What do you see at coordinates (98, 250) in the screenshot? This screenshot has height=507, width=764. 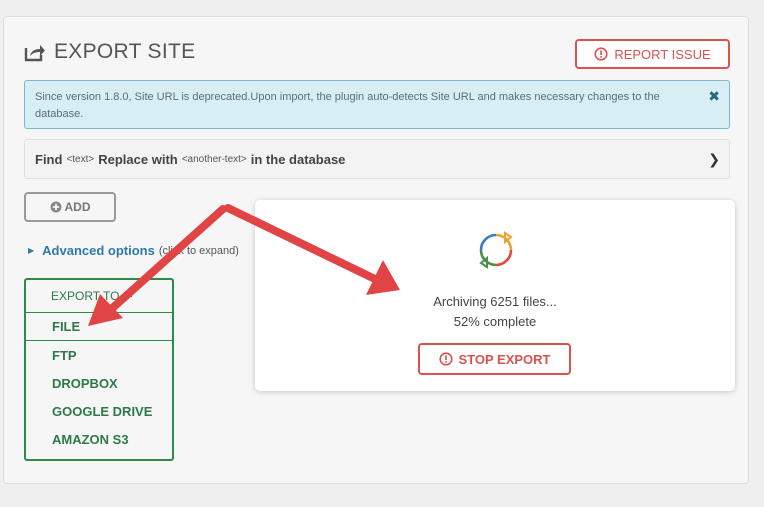 I see `advanced-options-label: Advanced options` at bounding box center [98, 250].